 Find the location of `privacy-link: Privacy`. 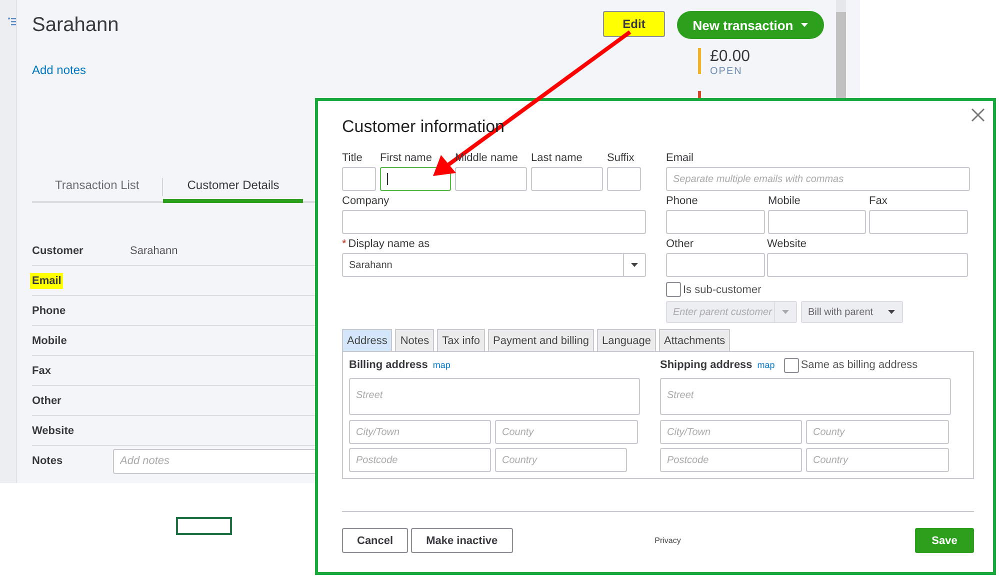

privacy-link: Privacy is located at coordinates (667, 540).